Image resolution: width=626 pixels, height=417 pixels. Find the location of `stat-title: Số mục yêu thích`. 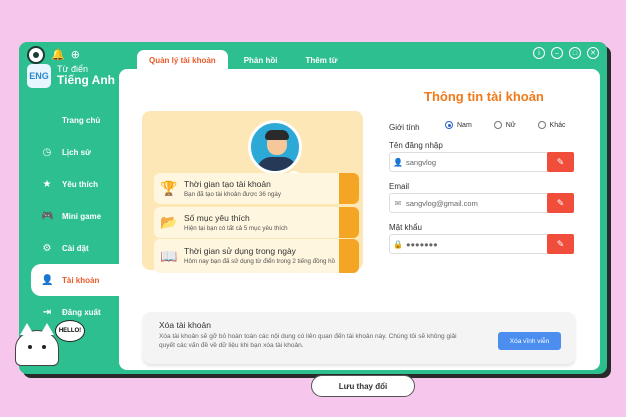

stat-title: Số mục yêu thích is located at coordinates (217, 217).